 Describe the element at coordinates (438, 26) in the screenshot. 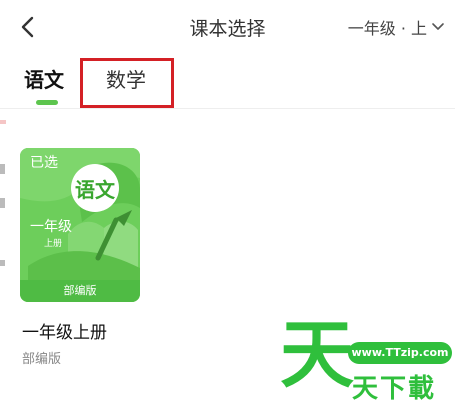

I see `chevron-down-icon` at that location.